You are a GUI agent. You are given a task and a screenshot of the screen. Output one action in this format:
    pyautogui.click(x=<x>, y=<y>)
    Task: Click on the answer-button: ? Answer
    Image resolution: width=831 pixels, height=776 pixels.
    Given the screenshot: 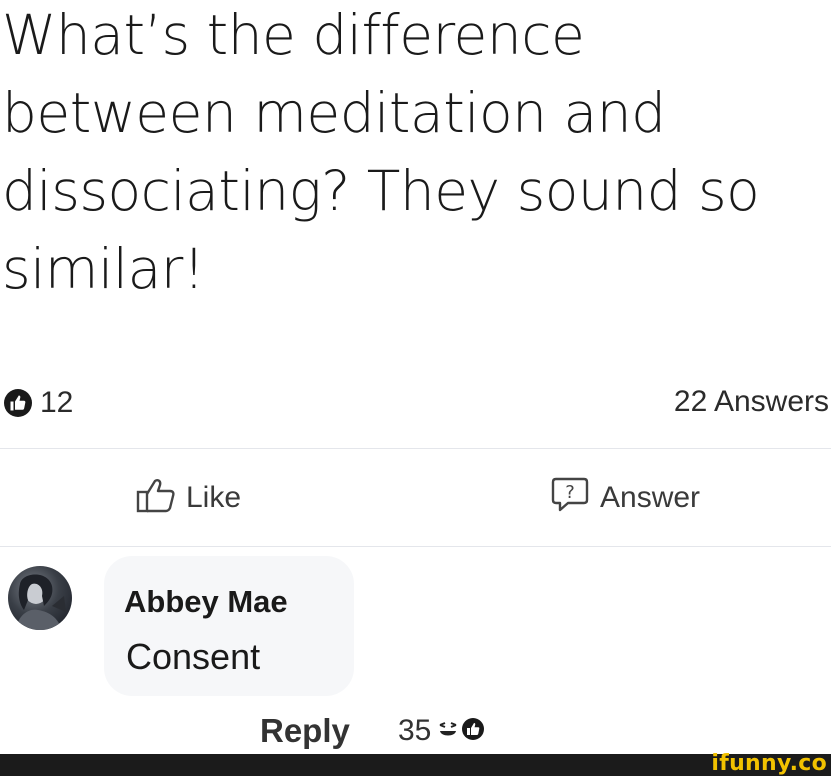 What is the action you would take?
    pyautogui.click(x=625, y=497)
    